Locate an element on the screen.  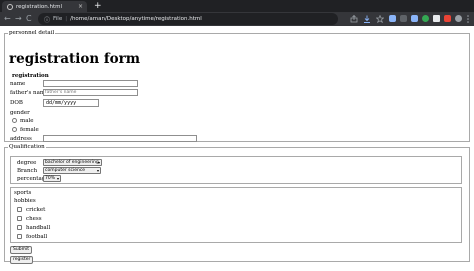
branch-selected-value: computer science is located at coordinates (65, 170).